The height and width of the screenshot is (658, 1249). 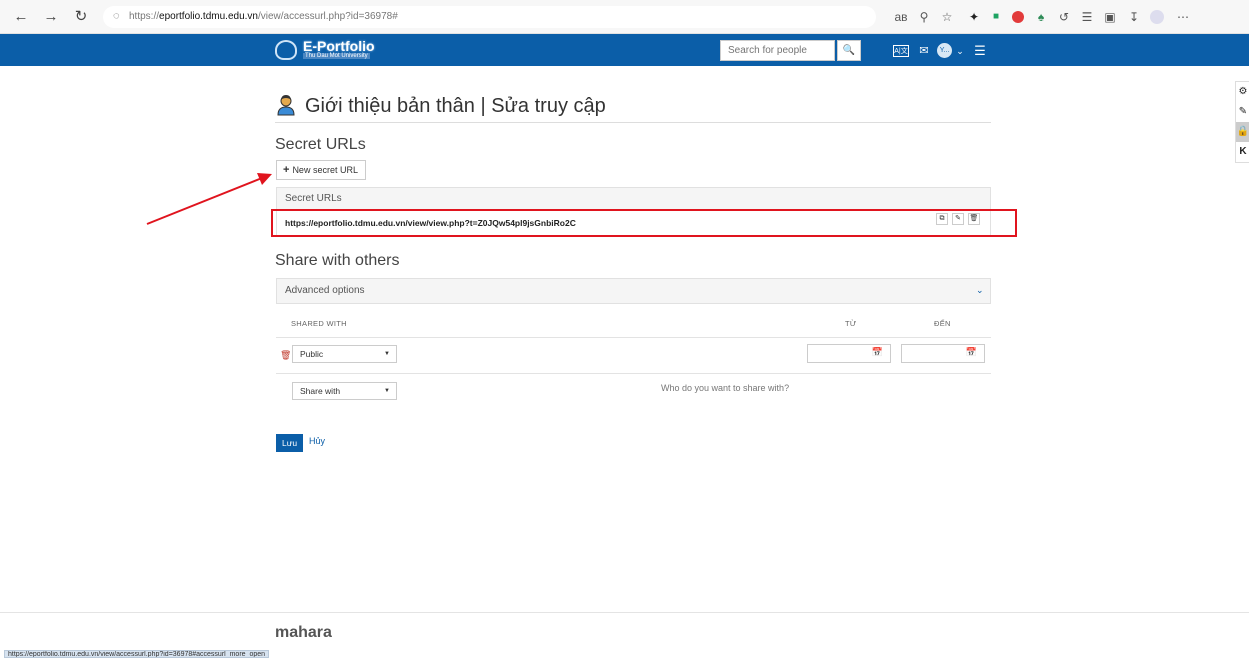 What do you see at coordinates (849, 353) in the screenshot?
I see `from-date-input: 📅` at bounding box center [849, 353].